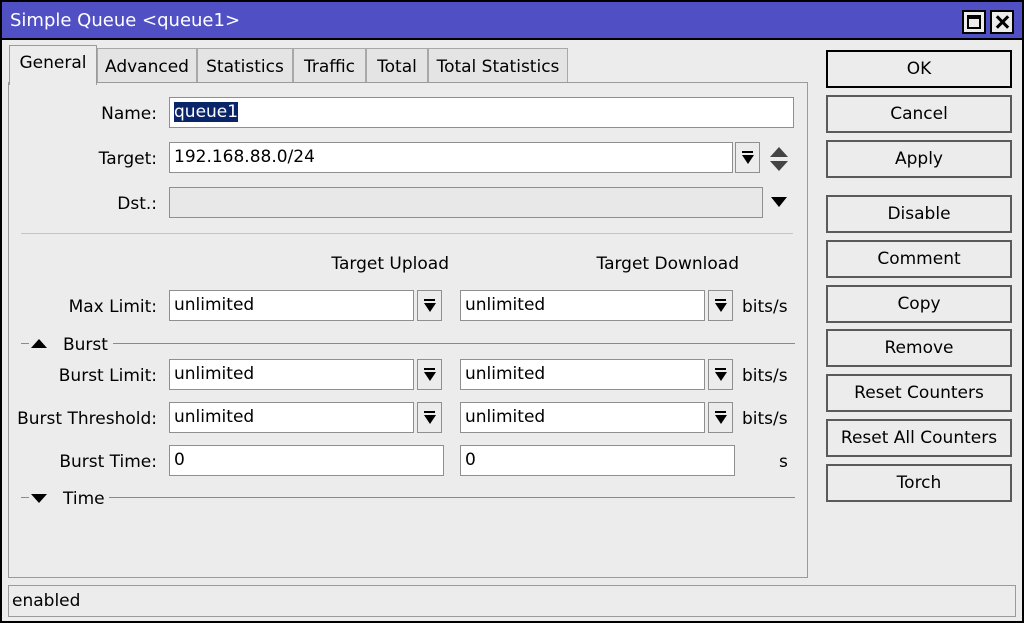  I want to click on apply-button: Apply, so click(919, 159).